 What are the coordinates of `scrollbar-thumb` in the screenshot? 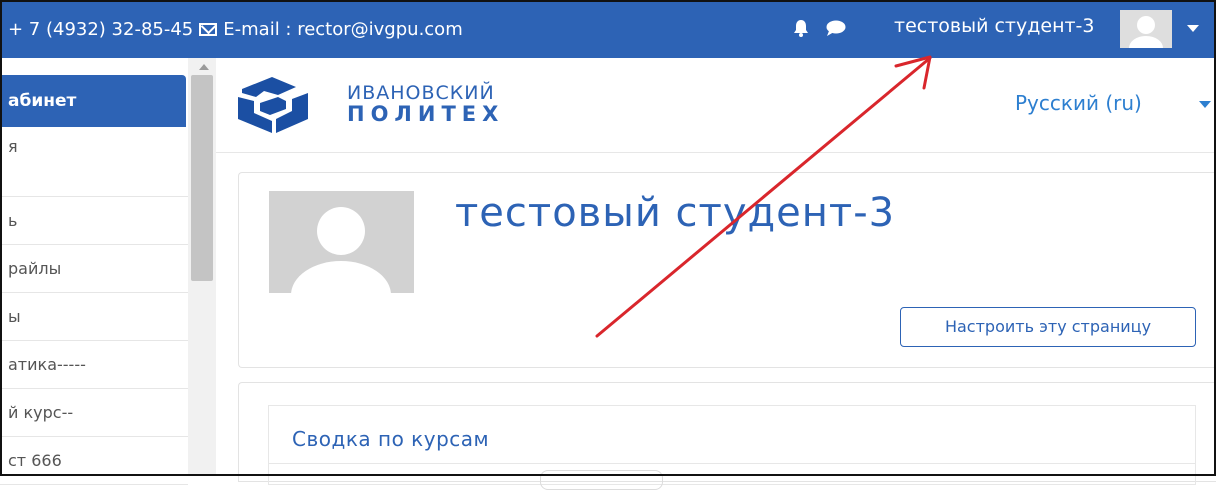 It's located at (202, 178).